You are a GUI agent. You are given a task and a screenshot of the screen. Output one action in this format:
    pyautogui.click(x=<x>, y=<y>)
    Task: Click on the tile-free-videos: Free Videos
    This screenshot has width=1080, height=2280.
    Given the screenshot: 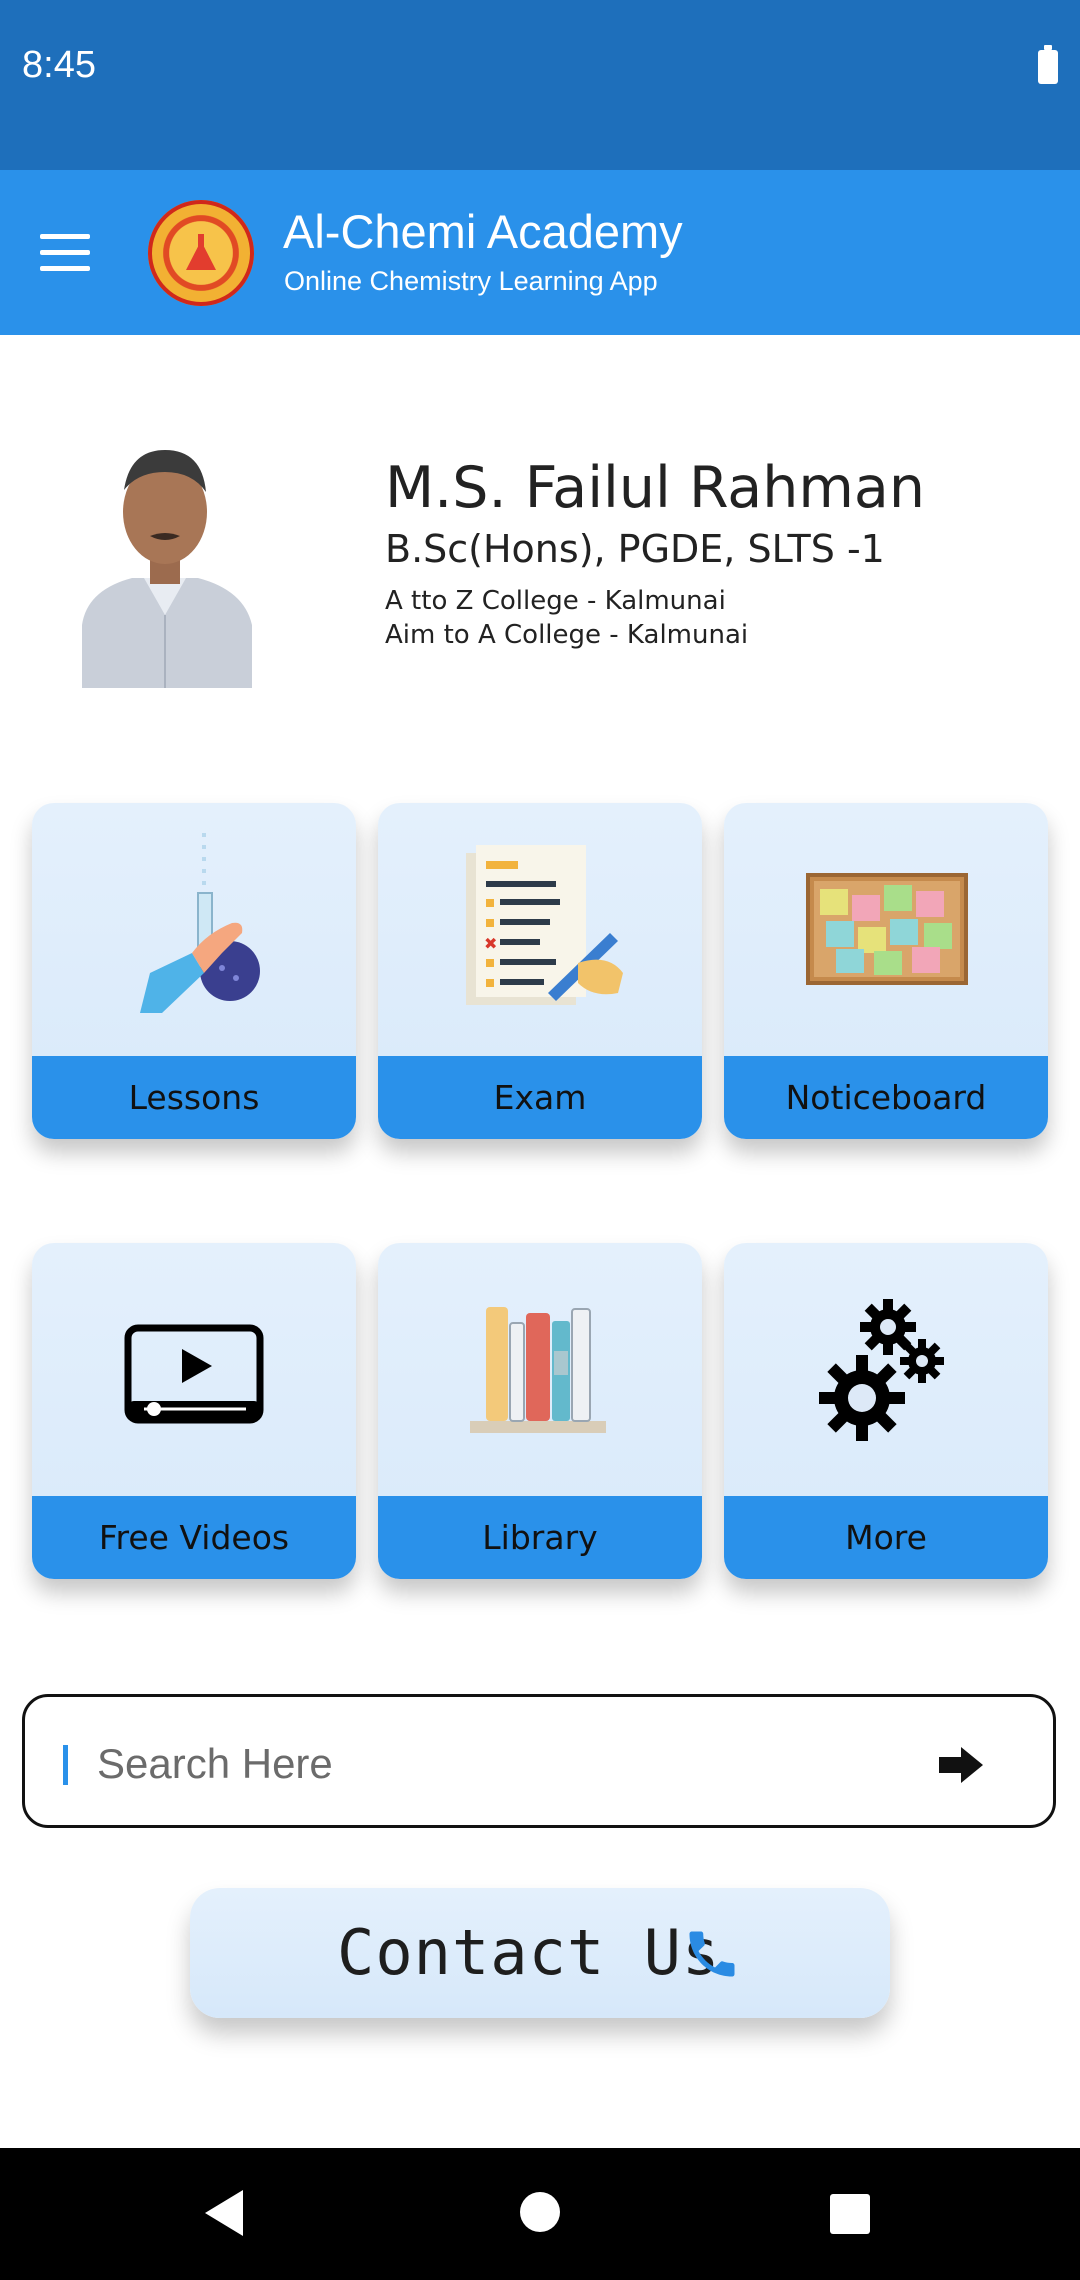 What is the action you would take?
    pyautogui.click(x=194, y=1411)
    